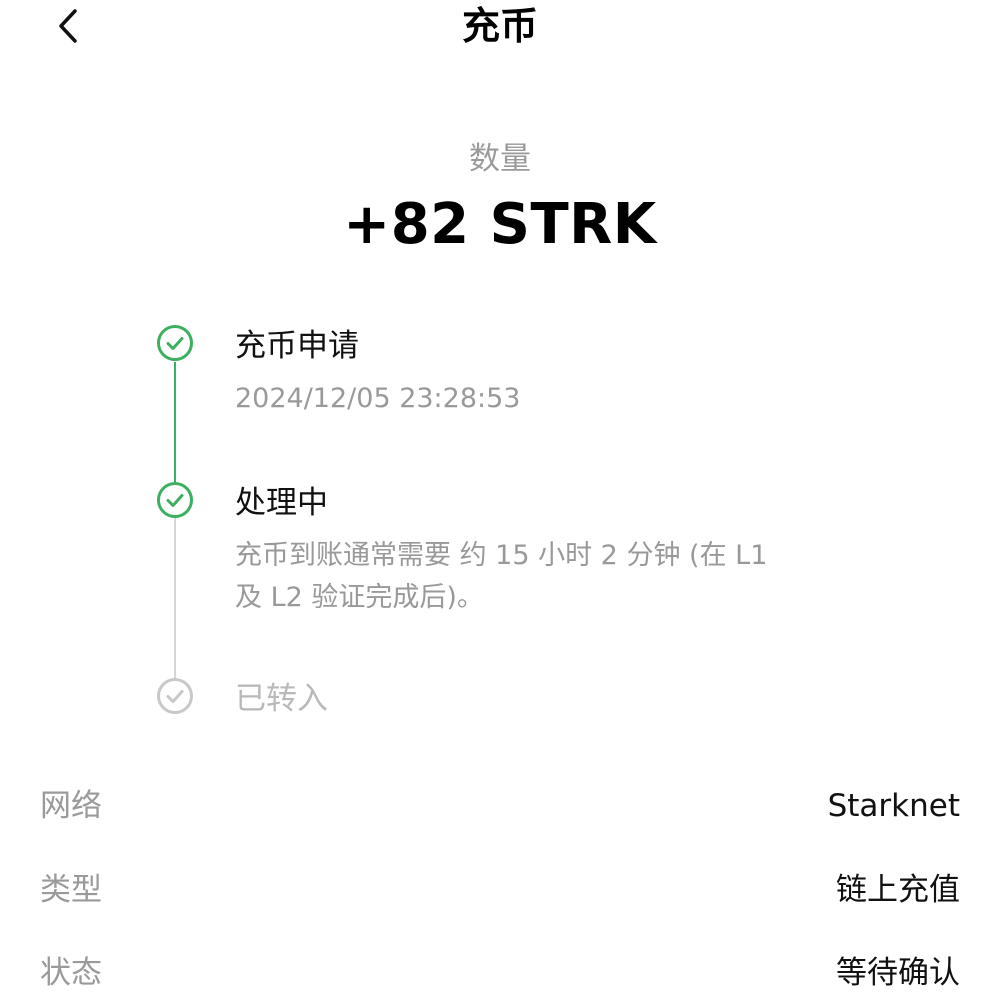 The width and height of the screenshot is (1000, 1000). I want to click on timeline-connector-done, so click(175, 422).